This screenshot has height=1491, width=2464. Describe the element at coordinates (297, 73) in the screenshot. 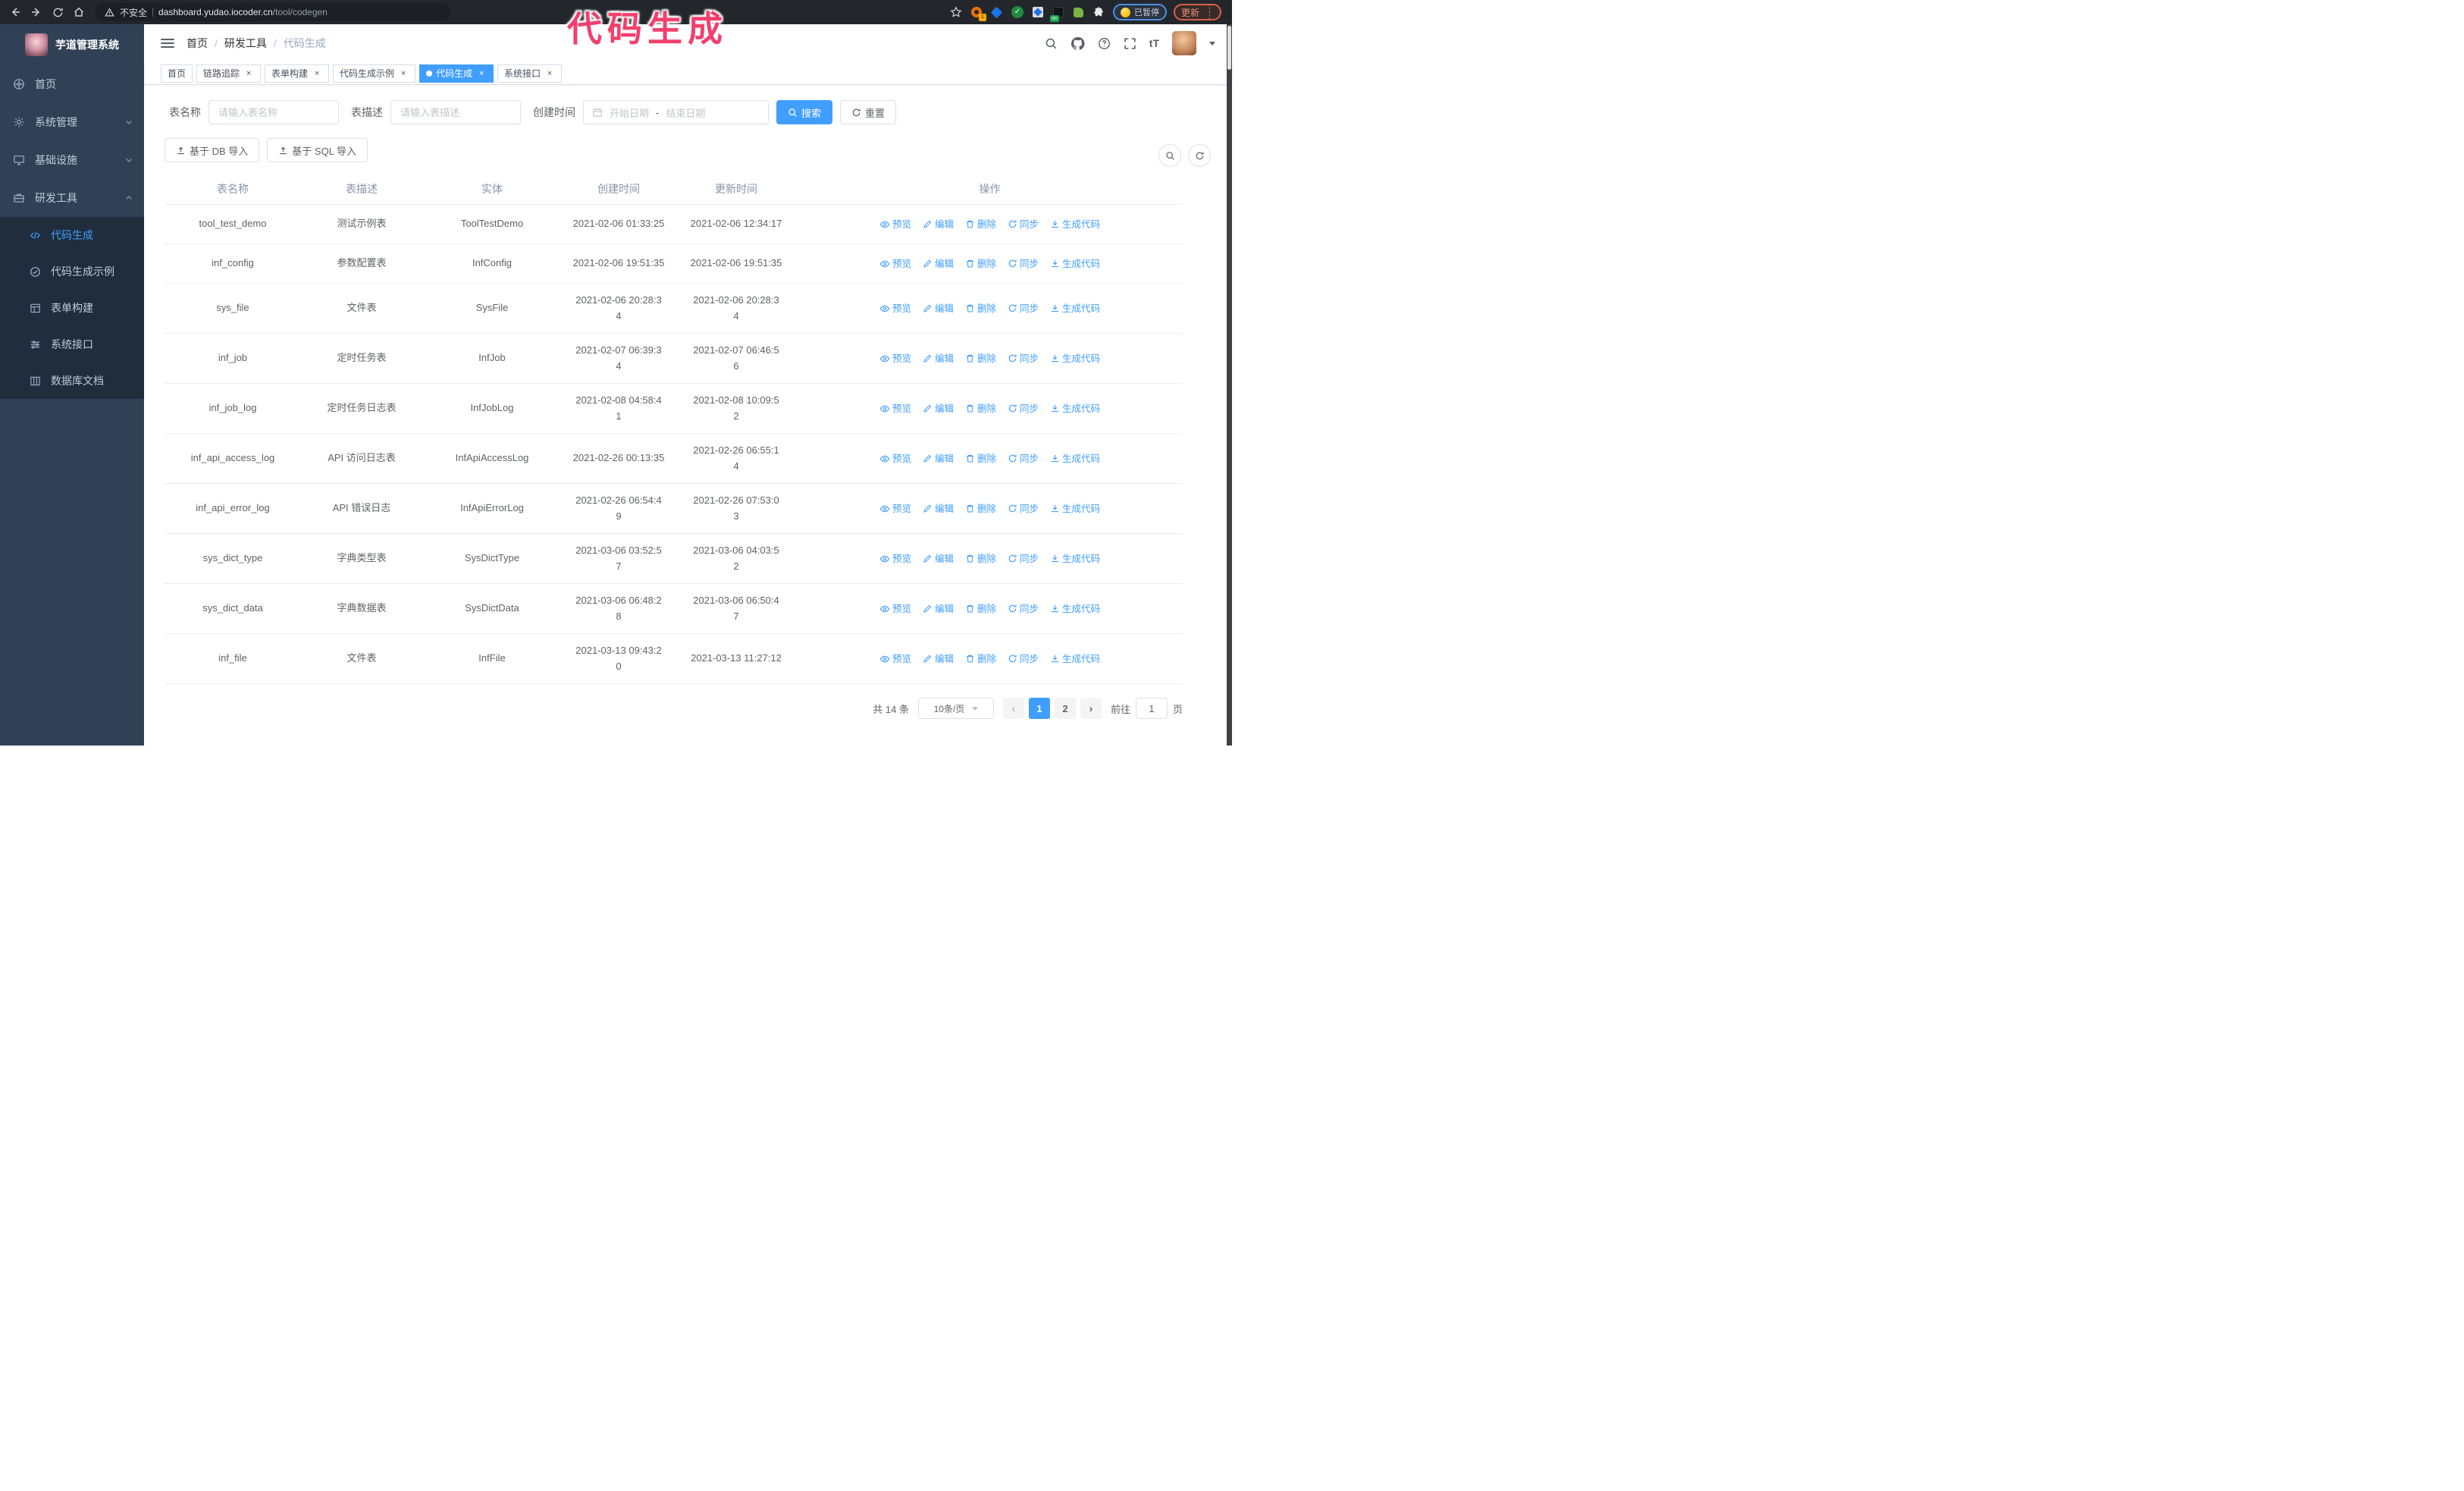

I see `tab-2: 表单构建 ×` at that location.